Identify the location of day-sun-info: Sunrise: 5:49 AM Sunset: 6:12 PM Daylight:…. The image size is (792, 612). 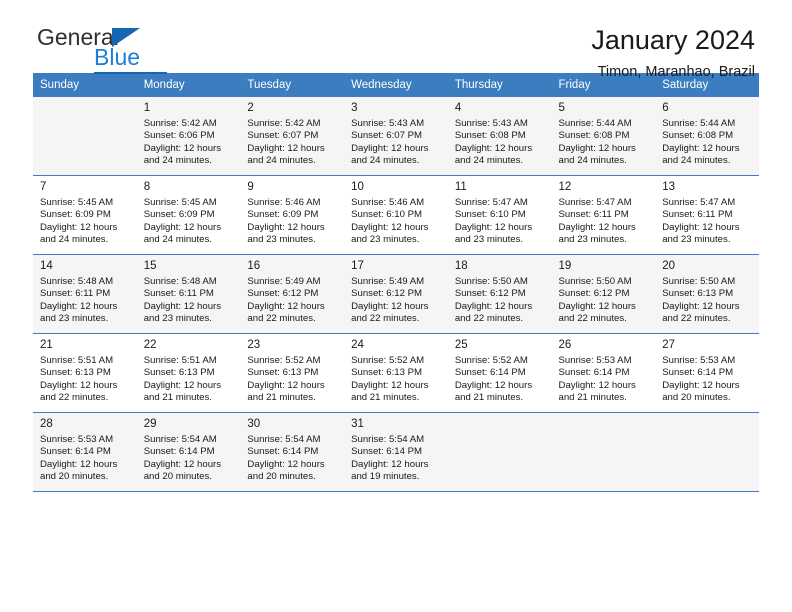
(396, 300).